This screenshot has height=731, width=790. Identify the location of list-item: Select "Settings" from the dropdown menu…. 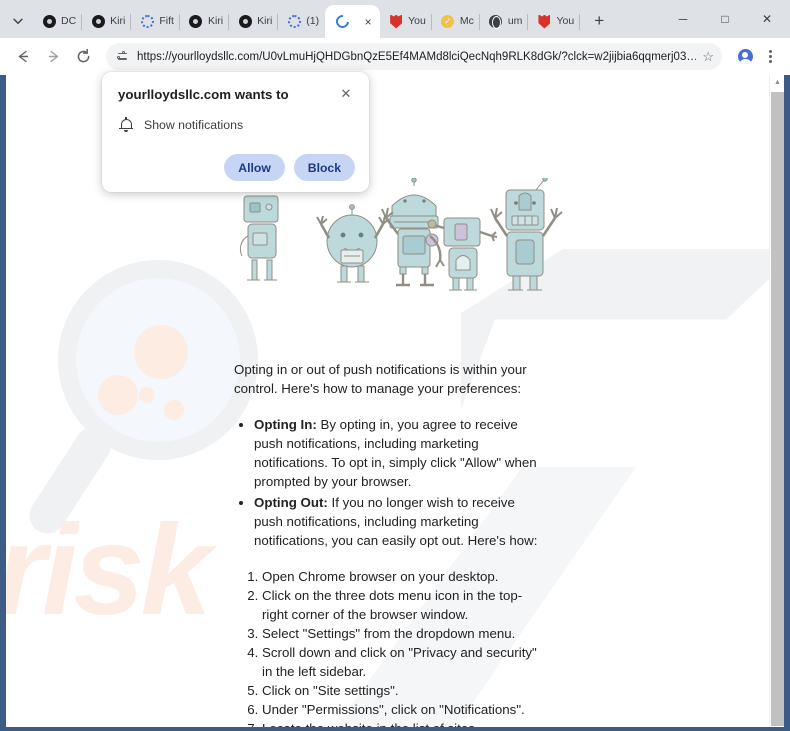
(403, 633).